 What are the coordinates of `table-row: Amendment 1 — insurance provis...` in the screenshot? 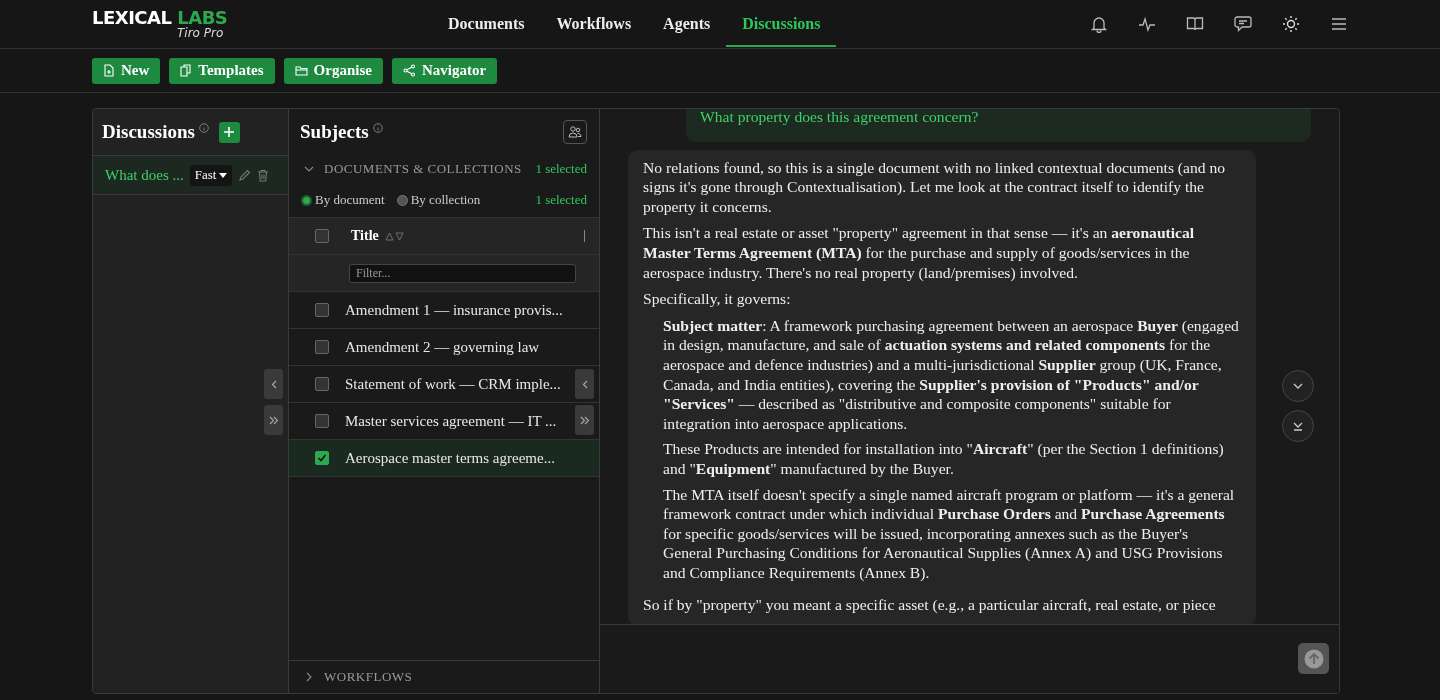 It's located at (444, 310).